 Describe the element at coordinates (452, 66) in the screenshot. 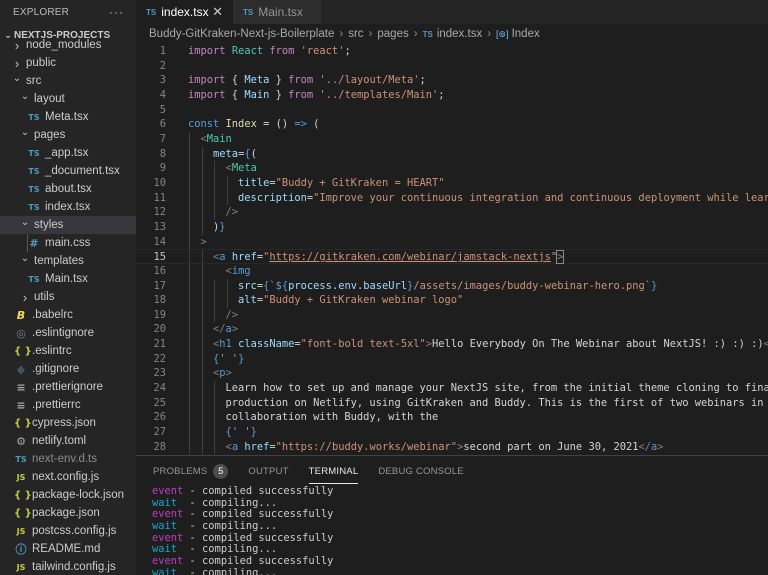

I see `code-line: 2` at that location.